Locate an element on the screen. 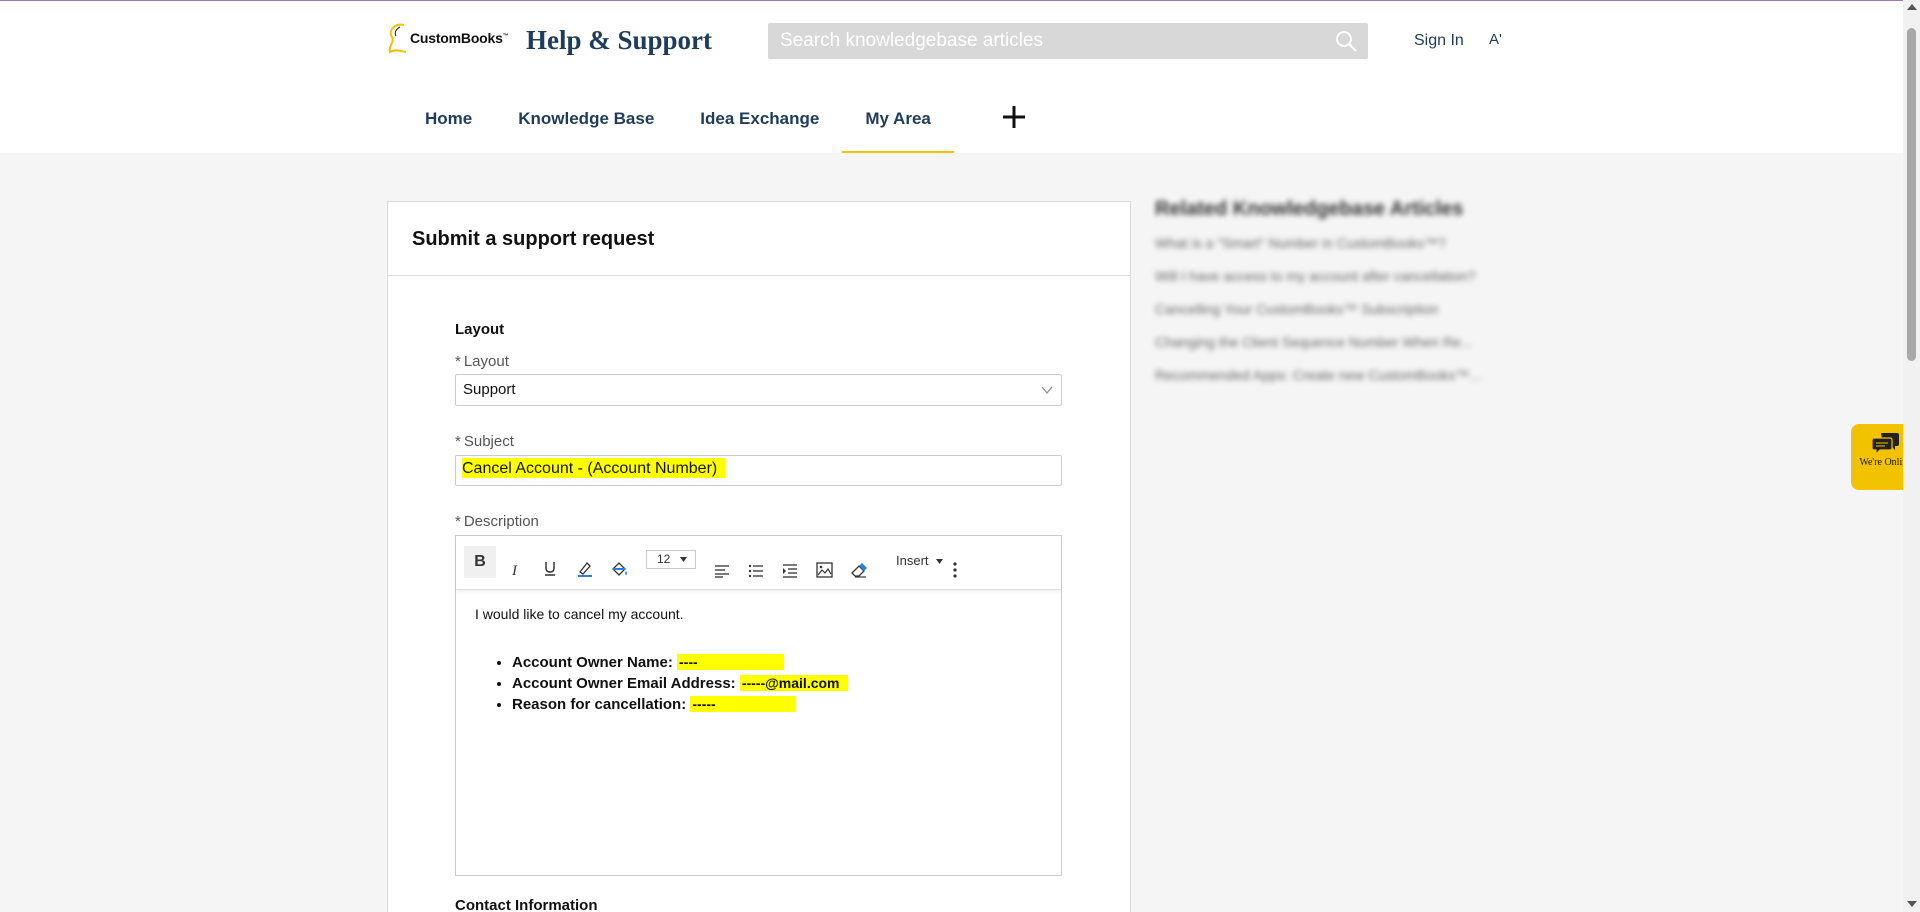 This screenshot has height=912, width=1920. font-size-toggle: A' is located at coordinates (1495, 39).